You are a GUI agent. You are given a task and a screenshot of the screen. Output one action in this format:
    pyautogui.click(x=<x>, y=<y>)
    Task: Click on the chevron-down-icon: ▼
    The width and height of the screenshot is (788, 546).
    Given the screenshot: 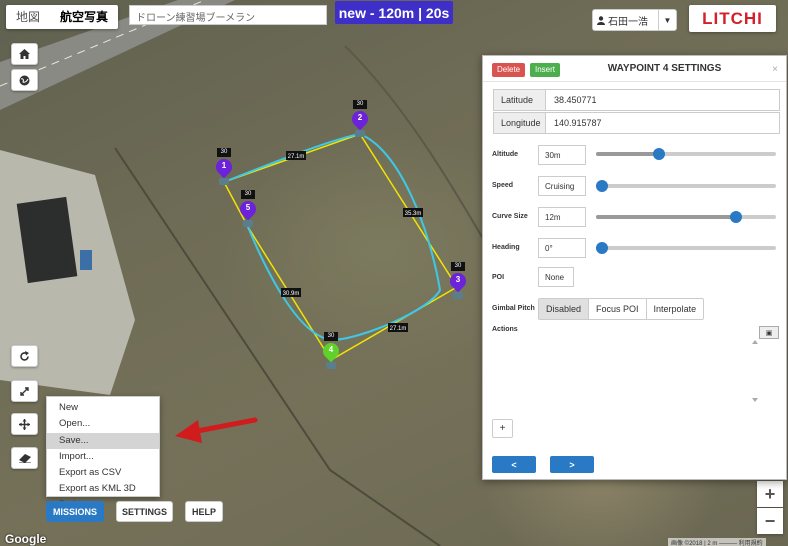 What is the action you would take?
    pyautogui.click(x=667, y=20)
    